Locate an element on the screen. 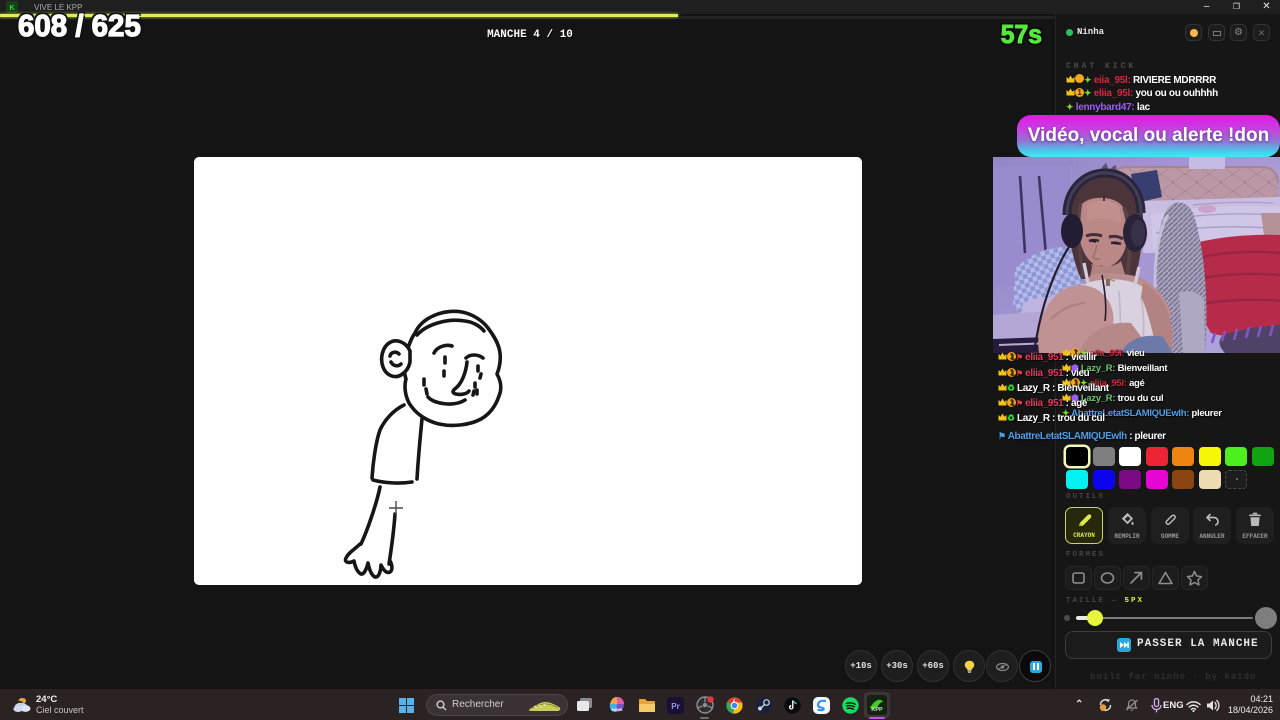  svg-text: Pr is located at coordinates (675, 706).